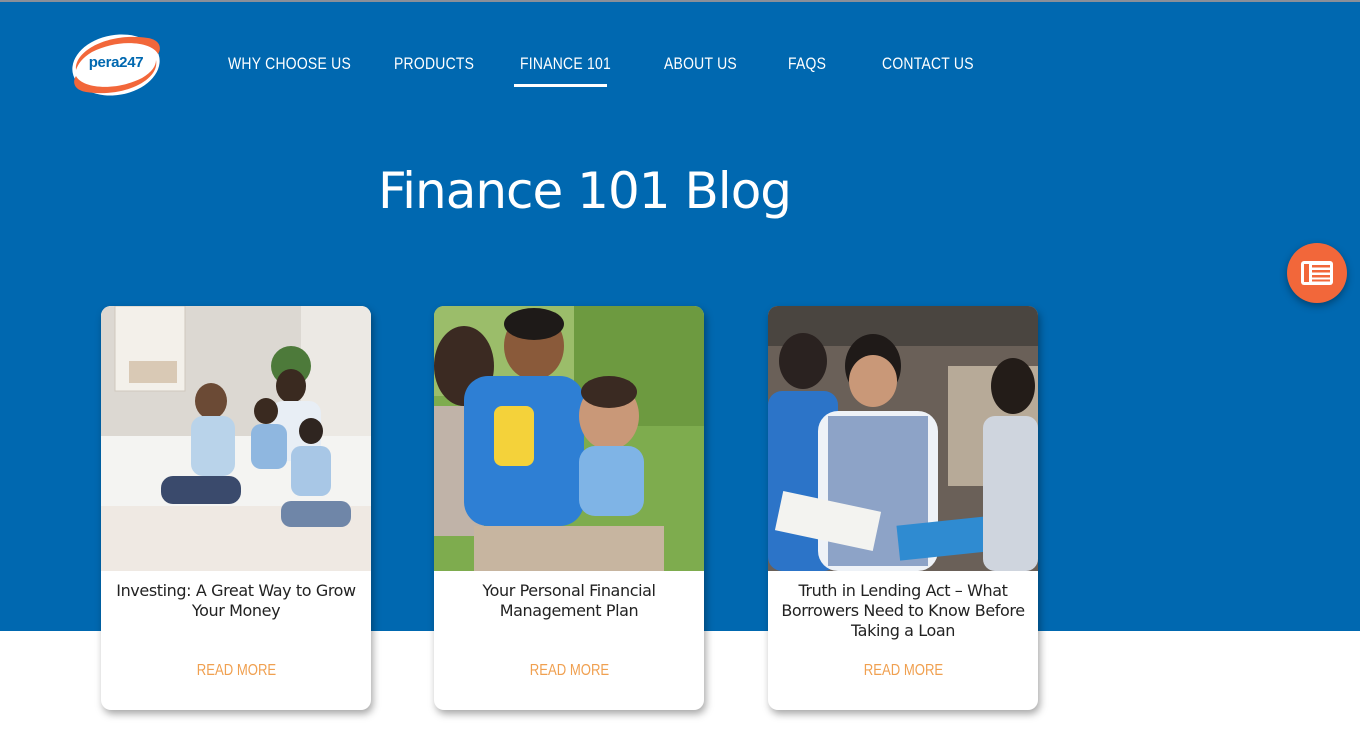 The image size is (1360, 754). Describe the element at coordinates (289, 64) in the screenshot. I see `nav-item-why-choose-us: WHY CHOOSE US` at that location.